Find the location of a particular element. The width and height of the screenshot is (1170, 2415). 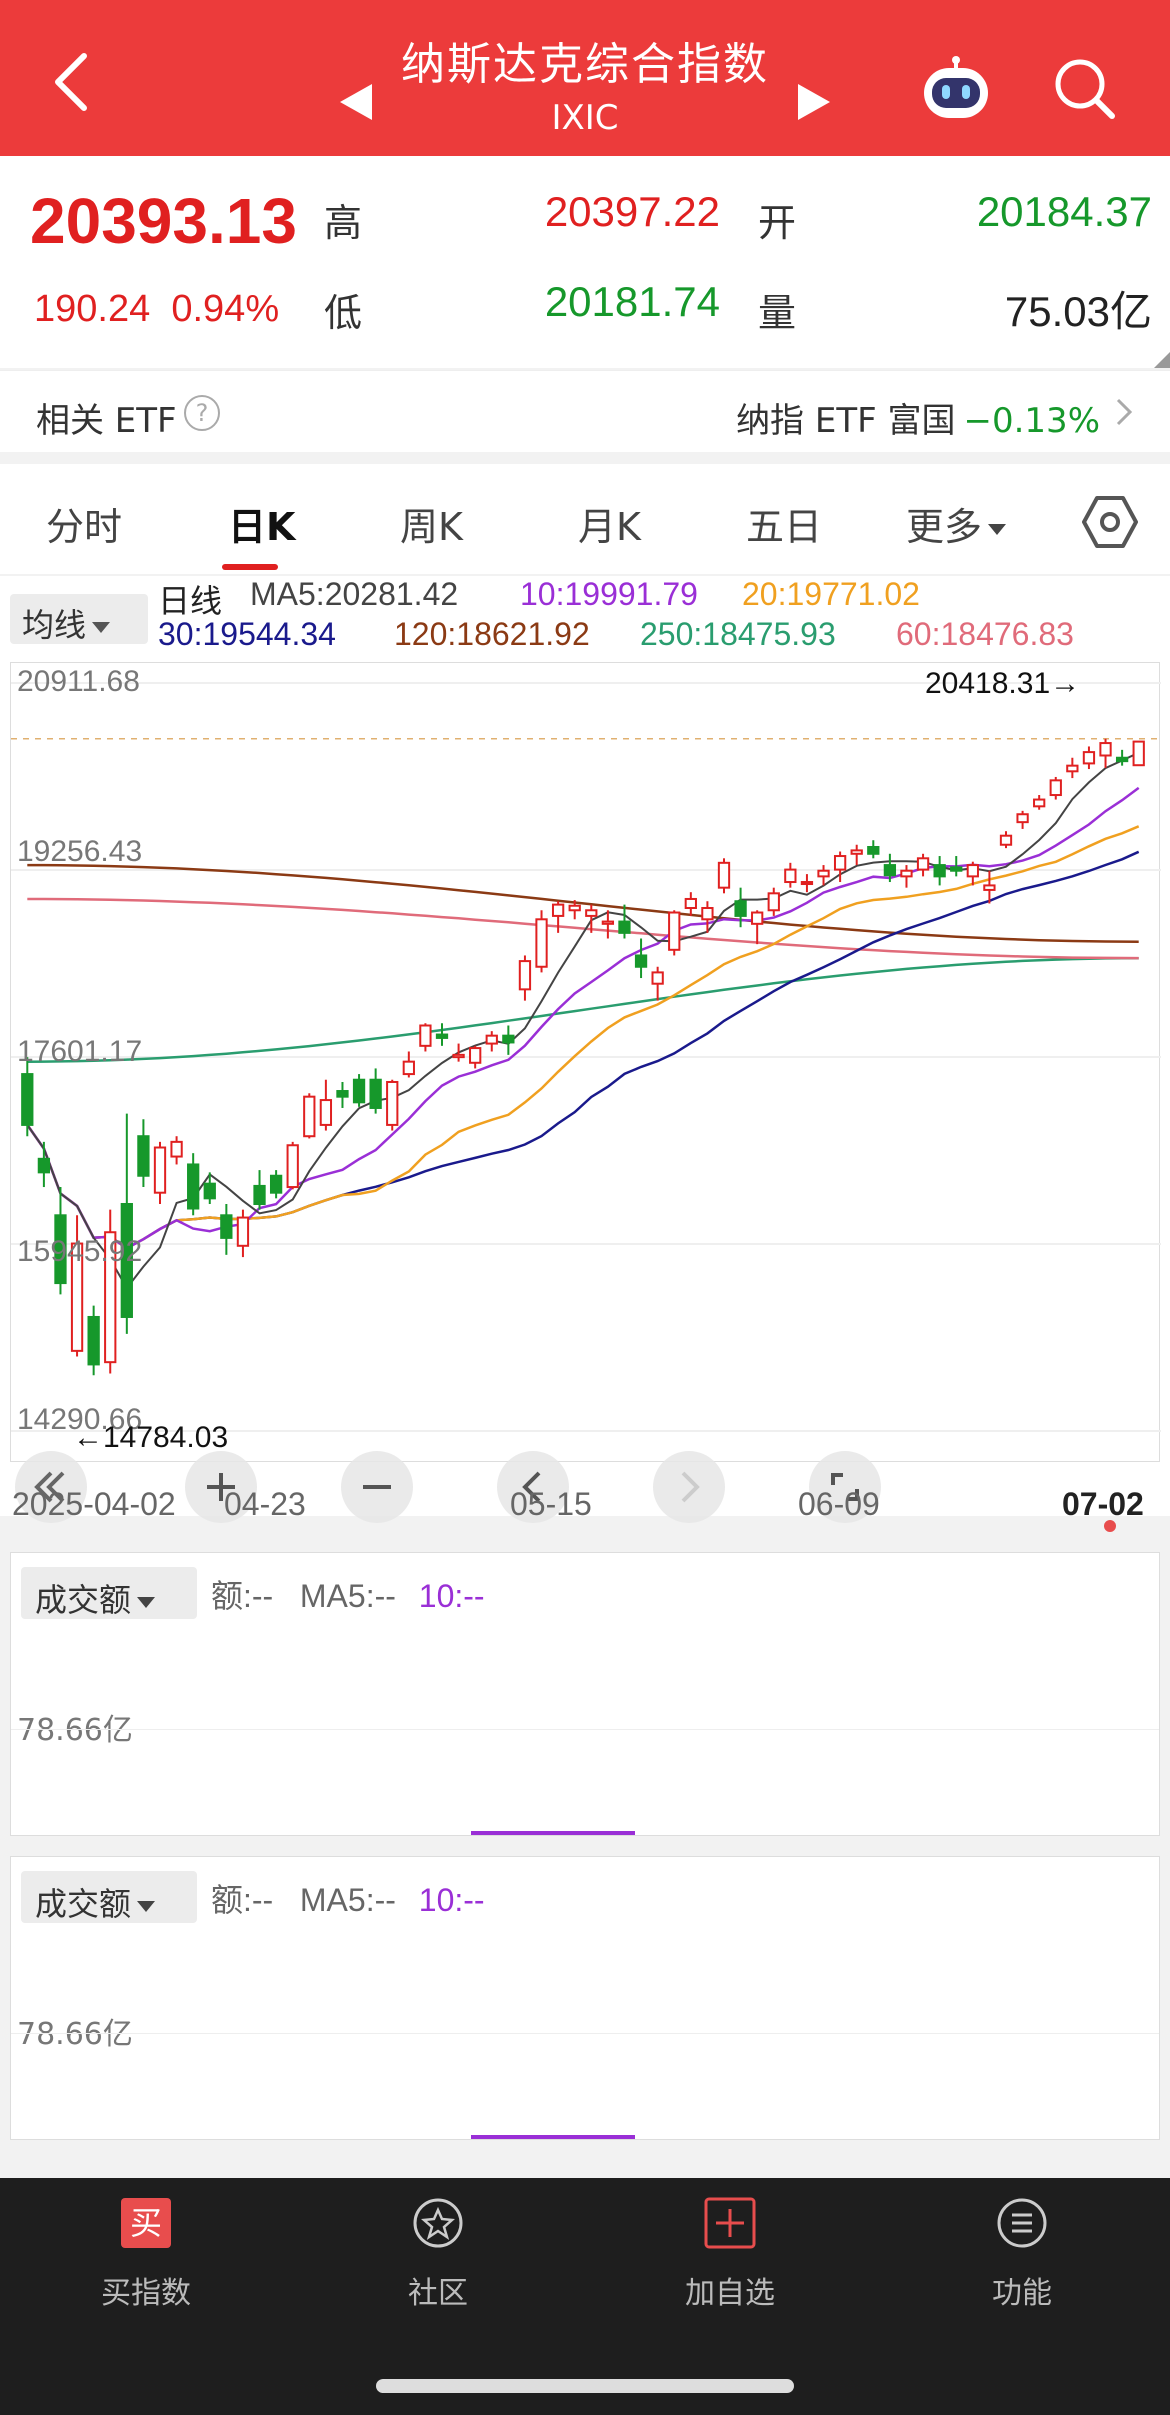

index-name: 纳斯达克综合指数 is located at coordinates (585, 64).